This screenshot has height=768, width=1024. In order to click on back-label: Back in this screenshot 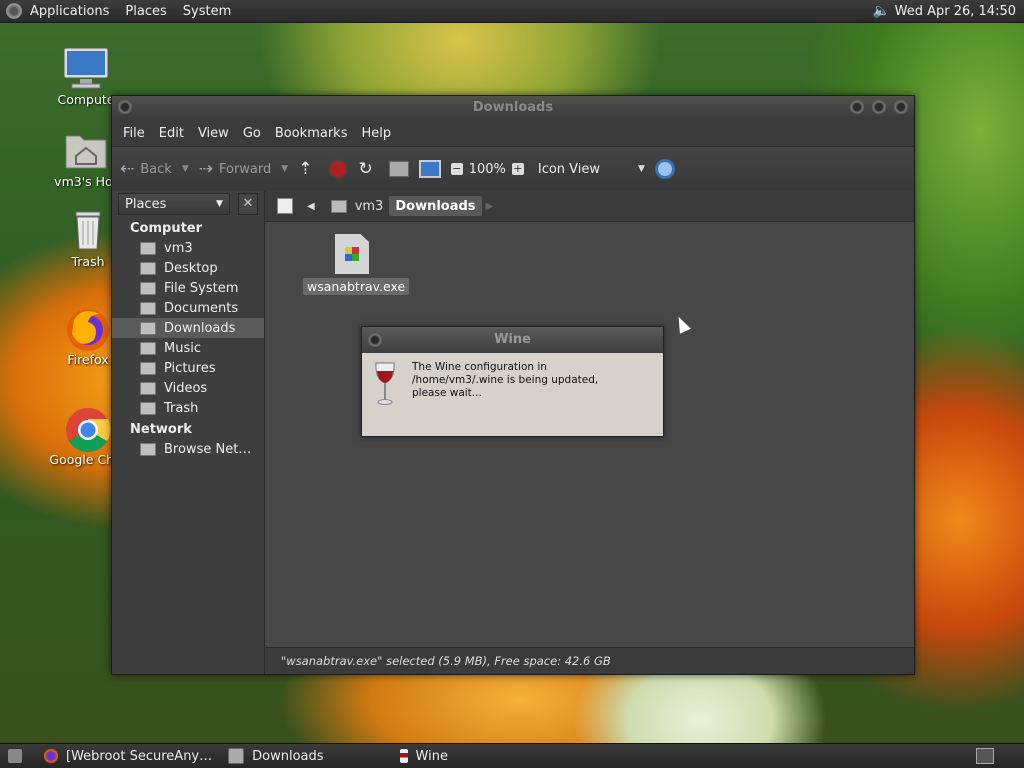, I will do `click(156, 169)`.